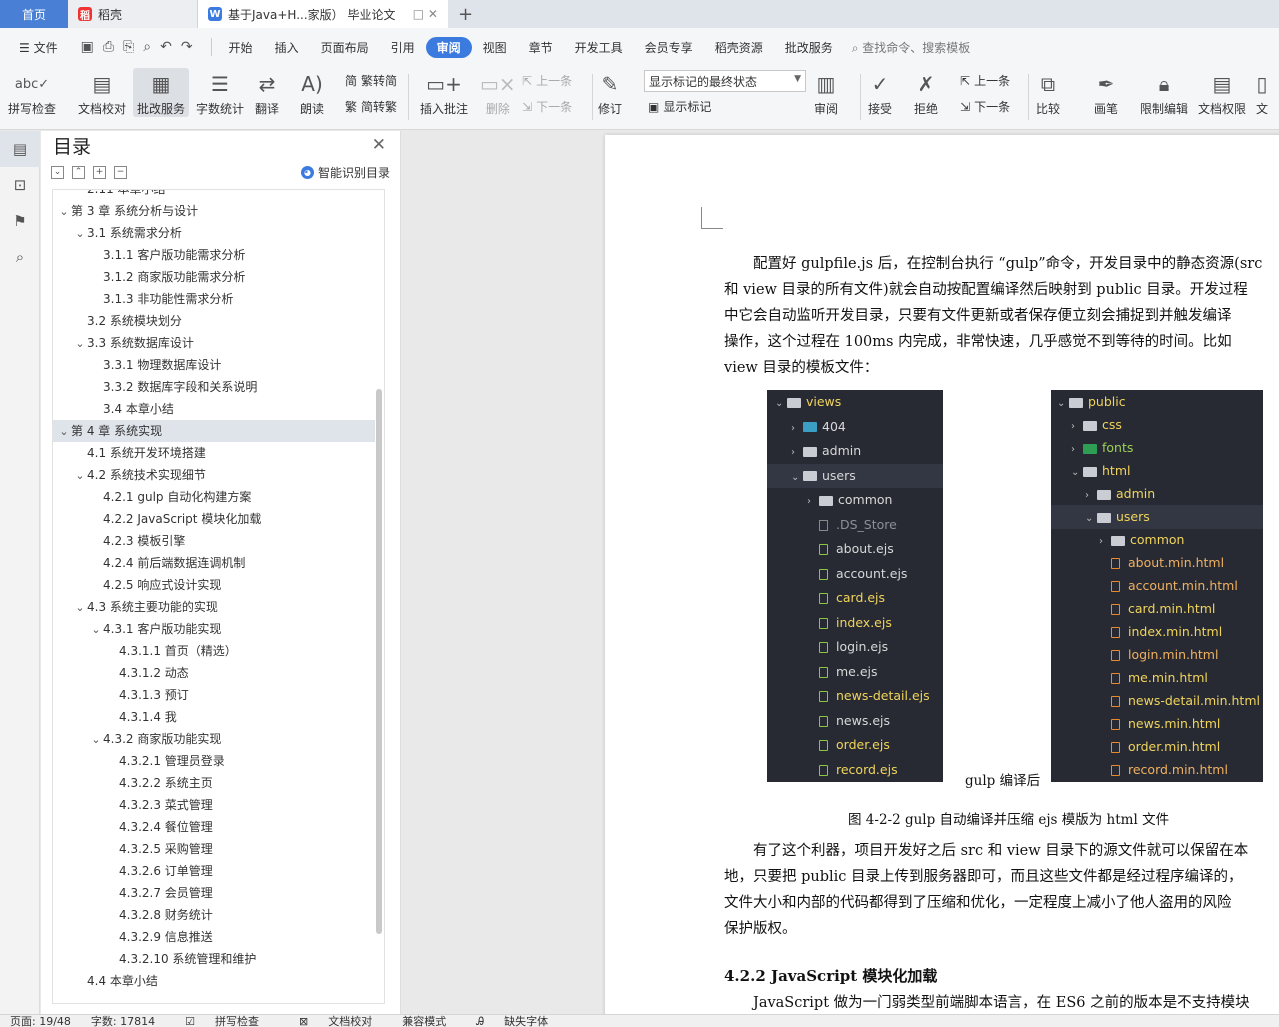 The image size is (1279, 1027). Describe the element at coordinates (120, 172) in the screenshot. I see `remove-entry-icon: −` at that location.